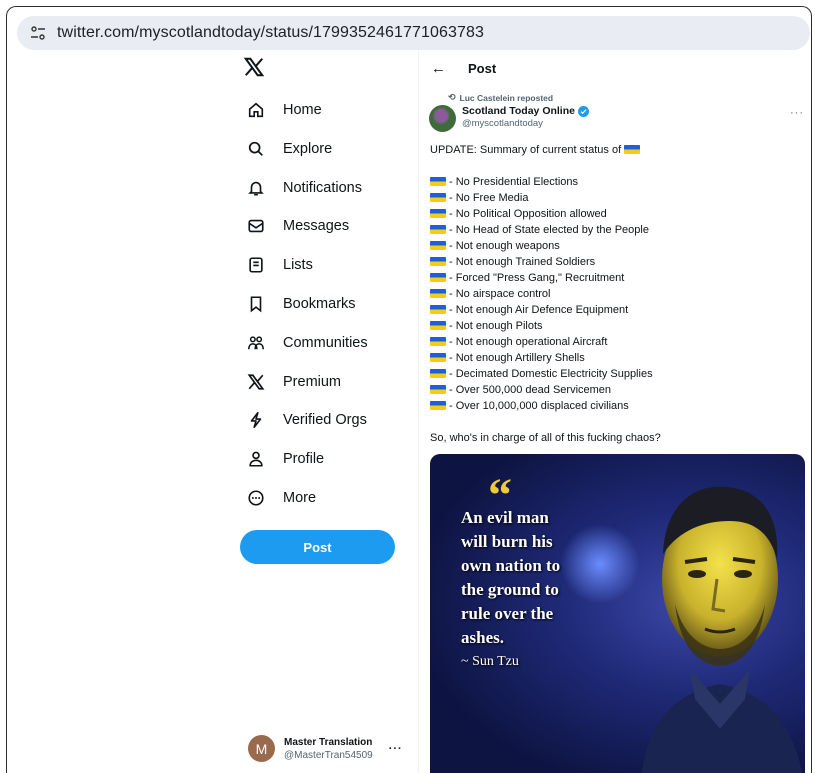  What do you see at coordinates (256, 459) in the screenshot?
I see `person-icon` at bounding box center [256, 459].